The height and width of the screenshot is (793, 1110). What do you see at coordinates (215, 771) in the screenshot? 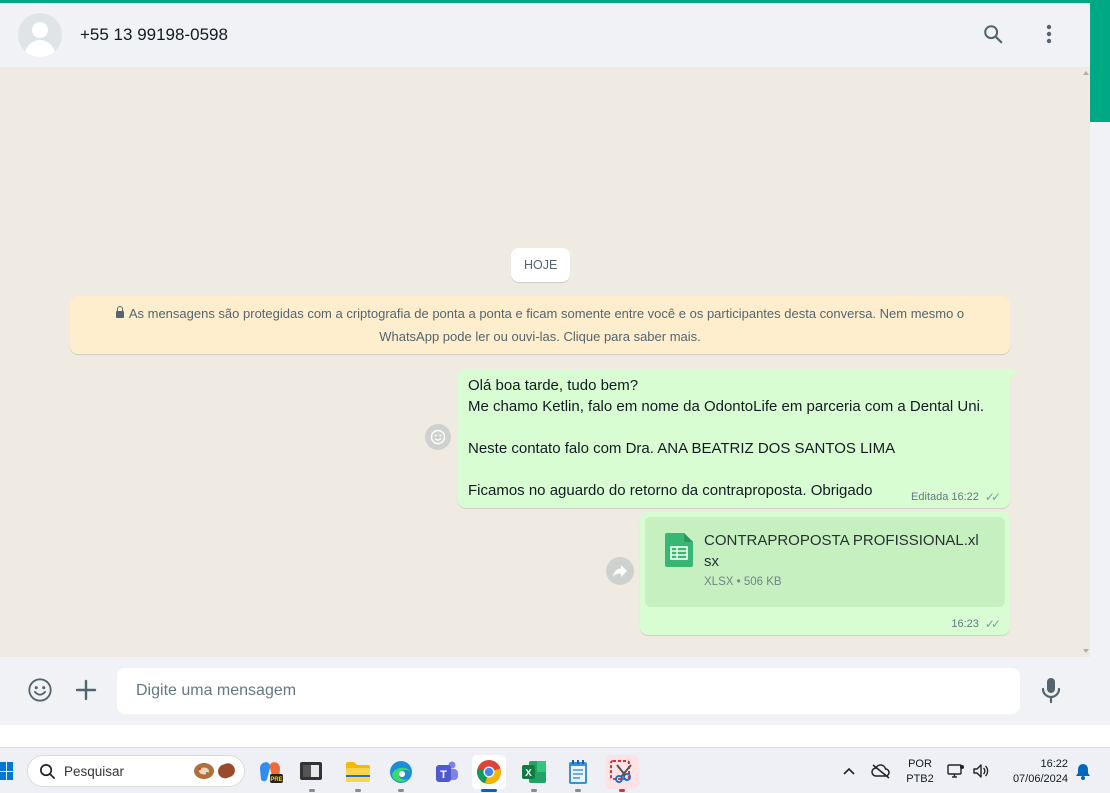
I see `search-highlight-icon` at bounding box center [215, 771].